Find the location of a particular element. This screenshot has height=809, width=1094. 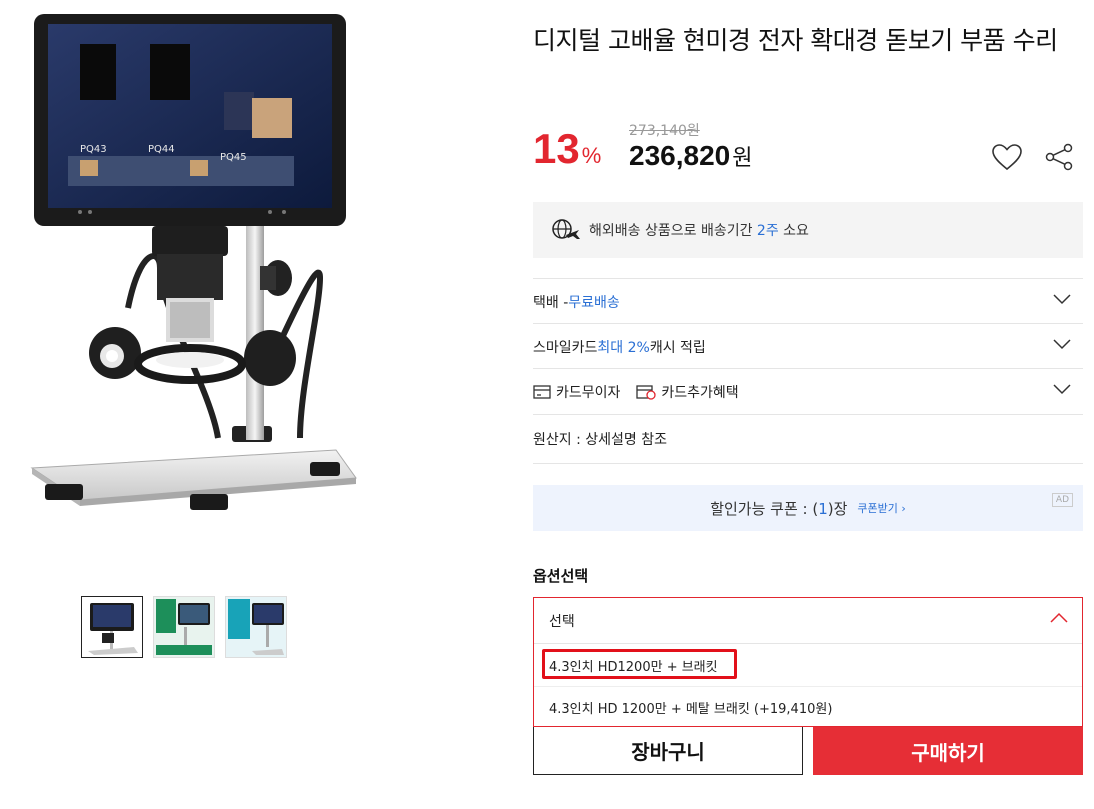

discount-rate: 13% is located at coordinates (567, 152).